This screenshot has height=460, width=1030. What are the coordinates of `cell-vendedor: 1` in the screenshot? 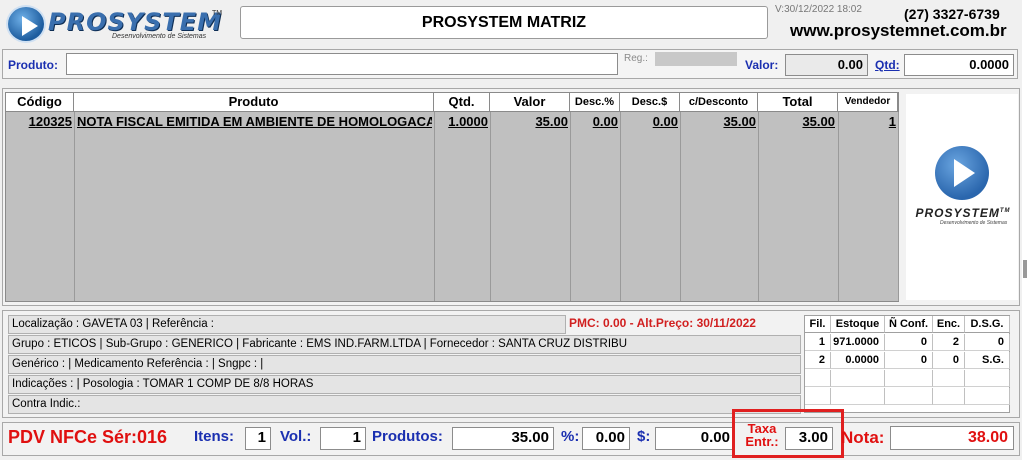 It's located at (892, 121).